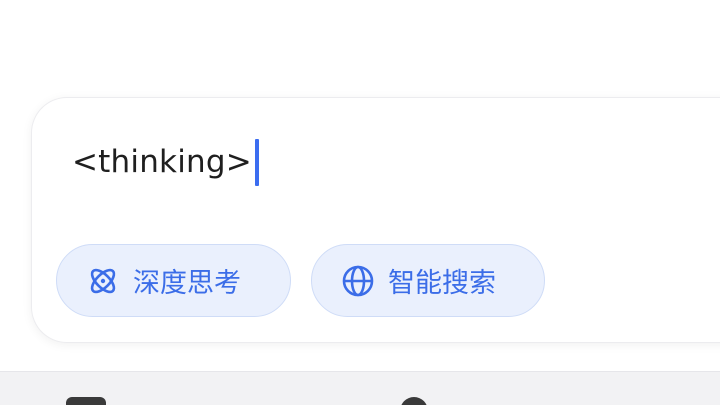  I want to click on smart-search-label: 智能搜索, so click(442, 283).